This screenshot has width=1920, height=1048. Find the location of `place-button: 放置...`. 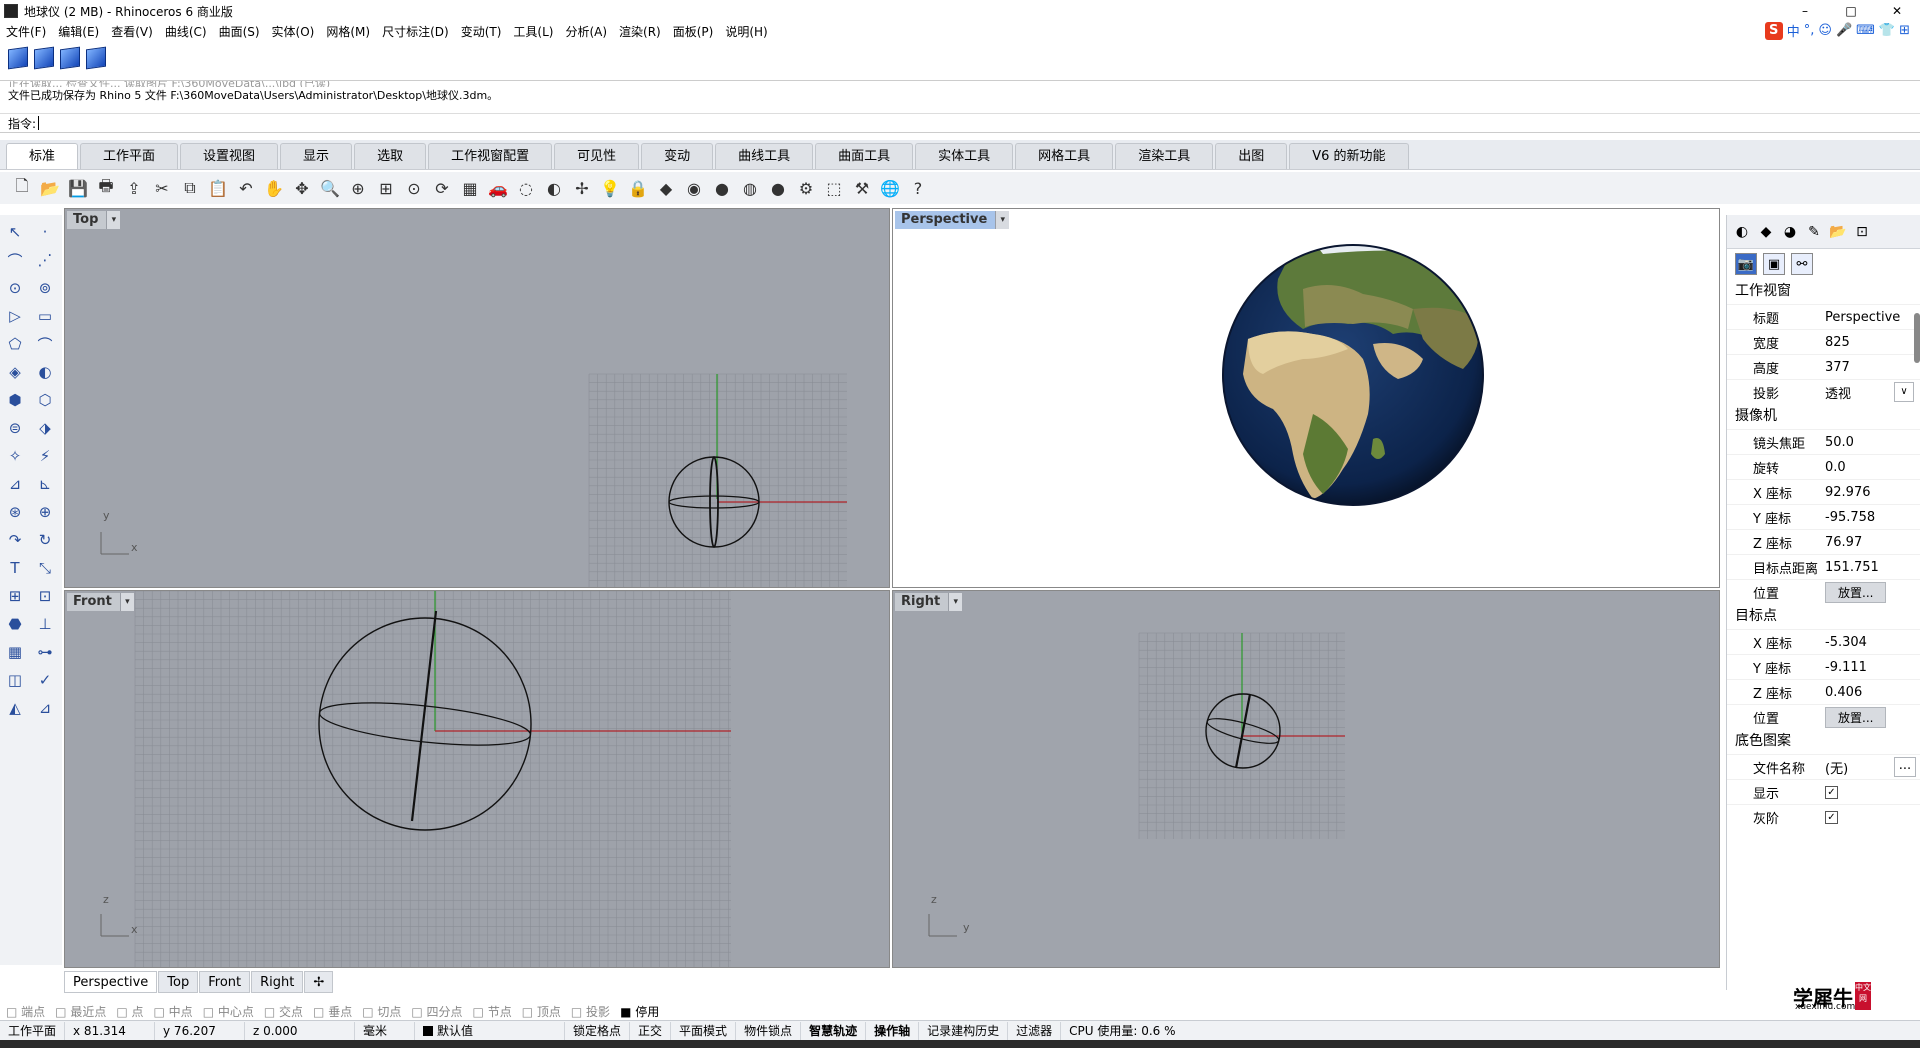

place-button: 放置... is located at coordinates (1856, 717).